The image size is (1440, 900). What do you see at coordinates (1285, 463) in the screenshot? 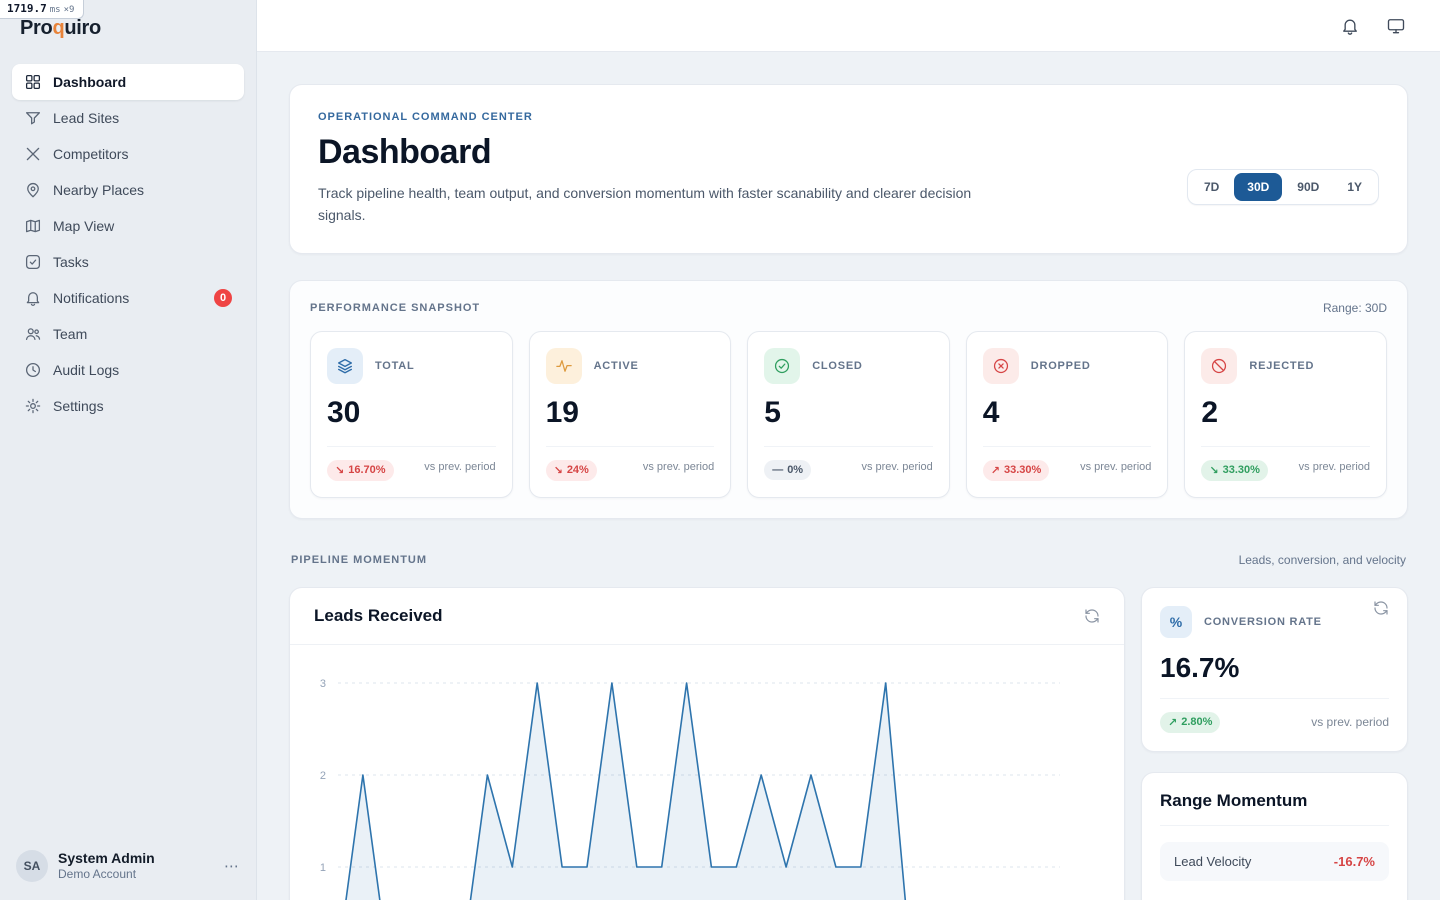
I see `stat-footer: ↘ 33.30% vs prev. period` at bounding box center [1285, 463].